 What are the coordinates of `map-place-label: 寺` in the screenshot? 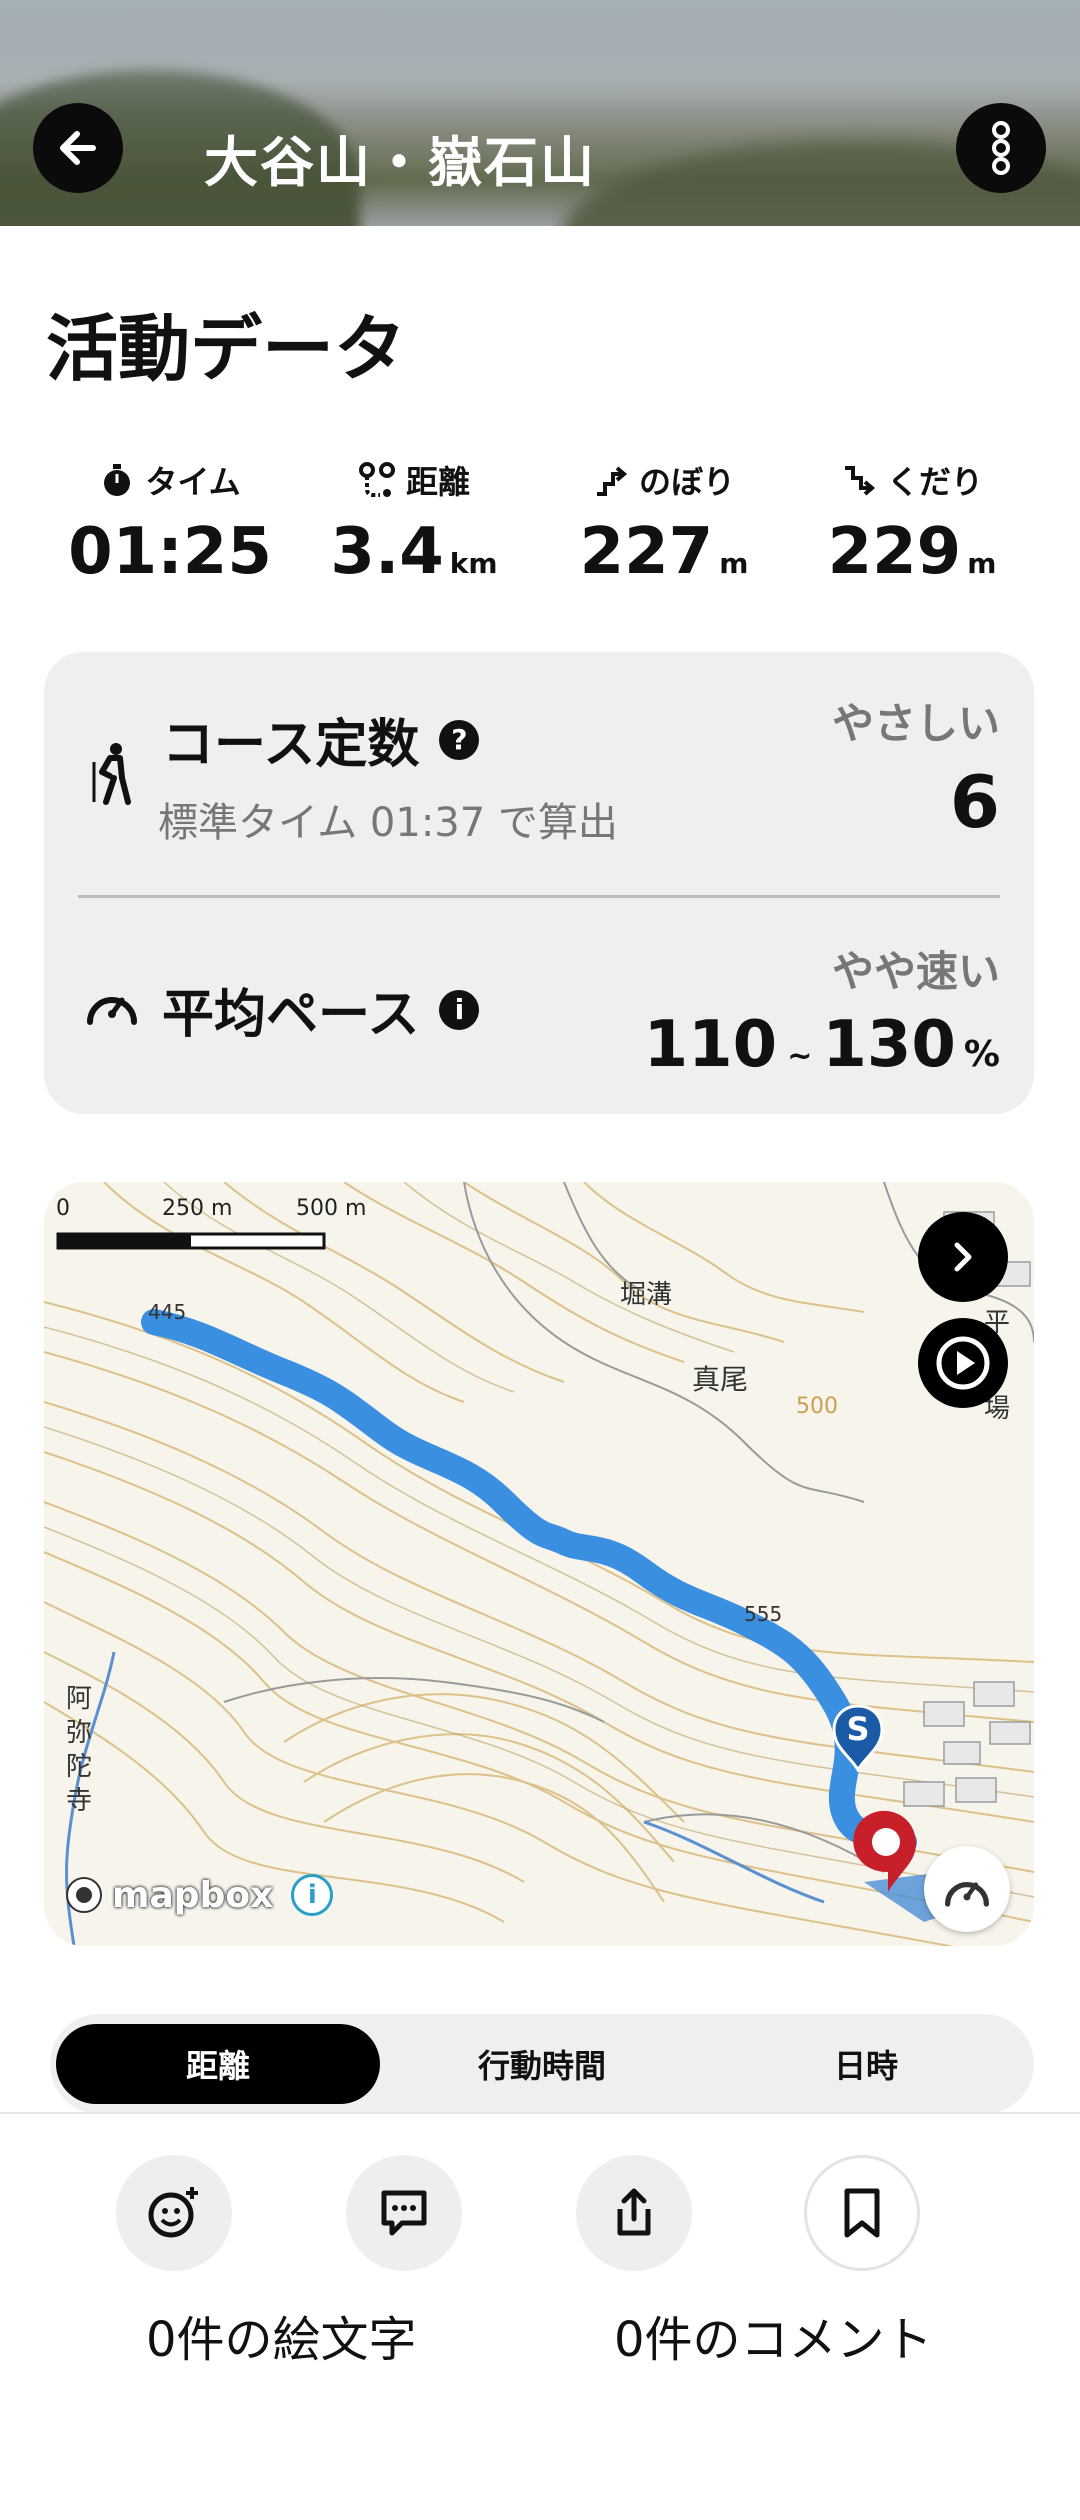 It's located at (79, 1801).